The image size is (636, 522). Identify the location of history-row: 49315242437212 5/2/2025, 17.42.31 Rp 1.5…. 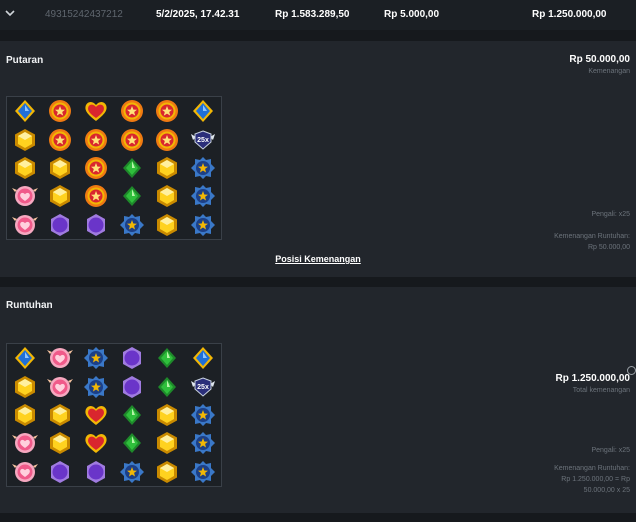
(318, 15).